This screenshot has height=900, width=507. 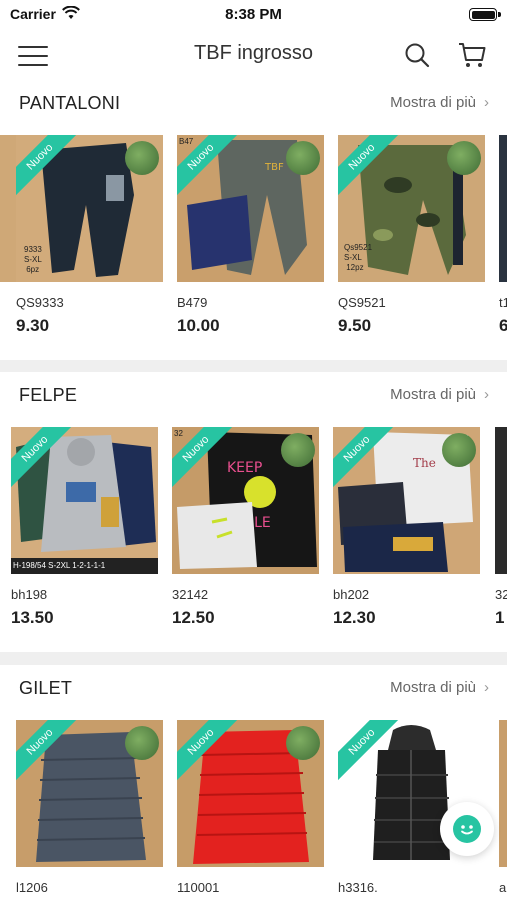 What do you see at coordinates (503, 302) in the screenshot?
I see `product-sku: t1` at bounding box center [503, 302].